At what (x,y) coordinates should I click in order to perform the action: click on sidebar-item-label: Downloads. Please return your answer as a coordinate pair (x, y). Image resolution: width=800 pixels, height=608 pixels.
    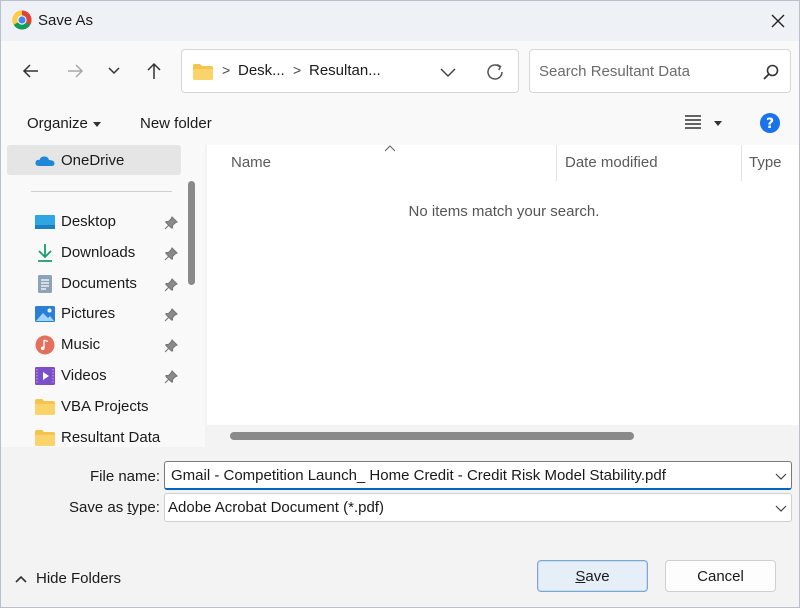
    Looking at the image, I should click on (98, 252).